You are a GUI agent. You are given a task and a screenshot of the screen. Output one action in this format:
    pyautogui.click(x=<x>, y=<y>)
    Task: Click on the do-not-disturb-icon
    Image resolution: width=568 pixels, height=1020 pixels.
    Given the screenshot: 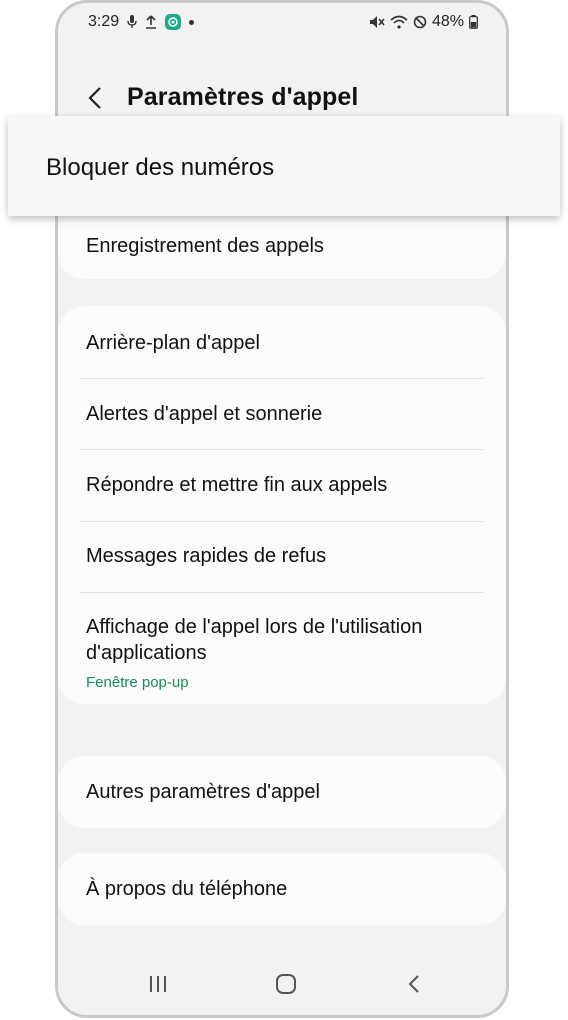 What is the action you would take?
    pyautogui.click(x=420, y=22)
    